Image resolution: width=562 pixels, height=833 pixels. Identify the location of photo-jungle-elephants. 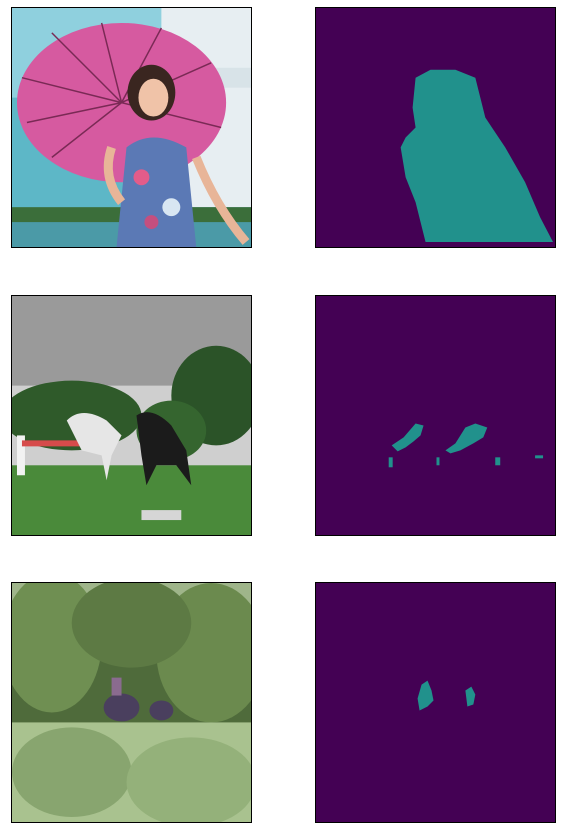
(131, 702).